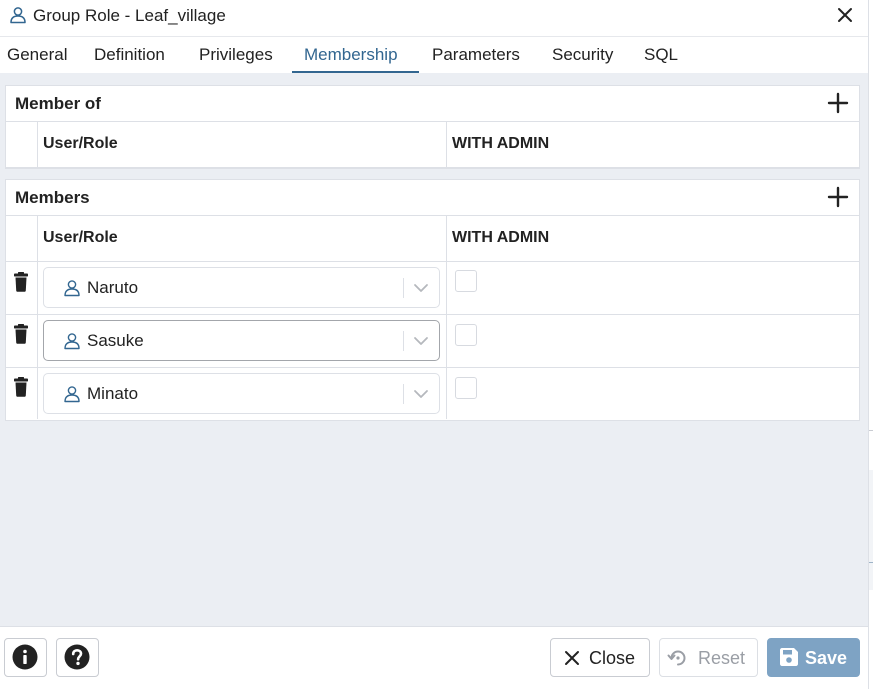 The height and width of the screenshot is (691, 873). I want to click on dialog-footer: Close Reset Save, so click(434, 657).